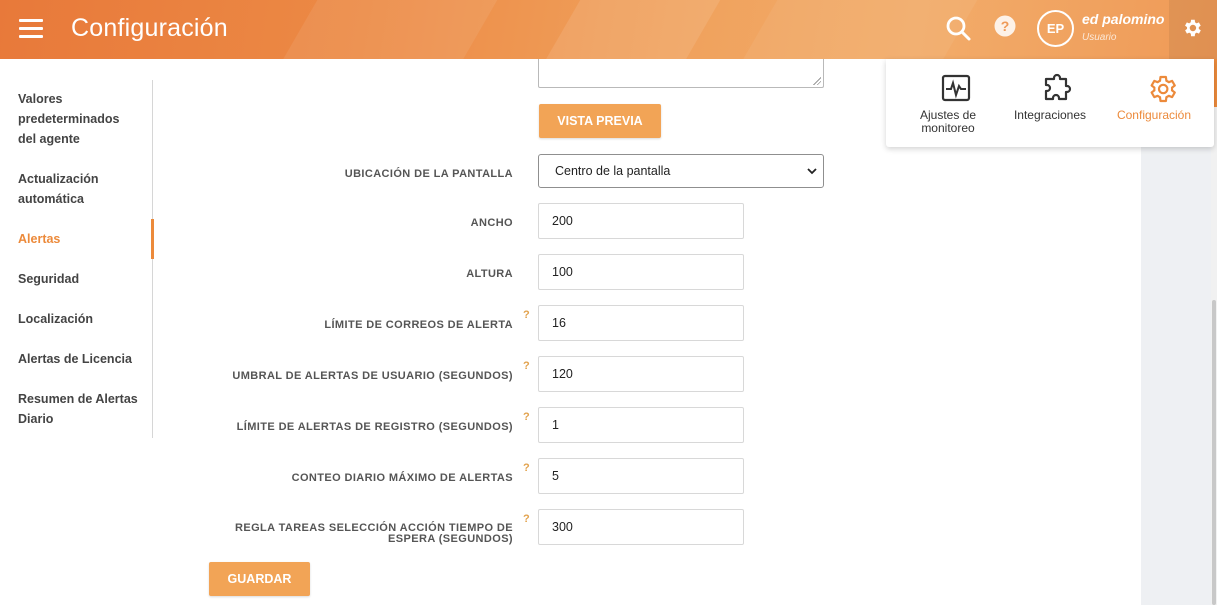 The height and width of the screenshot is (605, 1217). I want to click on user-name: ed palomino, so click(1123, 19).